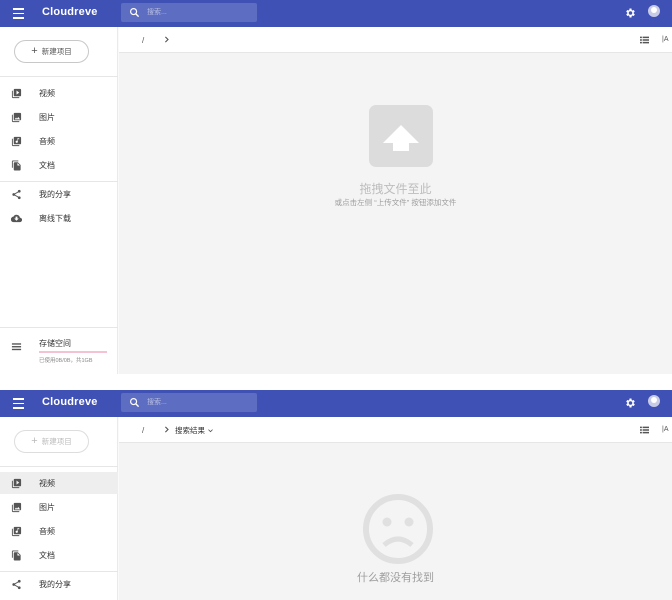 The width and height of the screenshot is (672, 600). What do you see at coordinates (395, 40) in the screenshot?
I see `path-toolbar: / |A` at bounding box center [395, 40].